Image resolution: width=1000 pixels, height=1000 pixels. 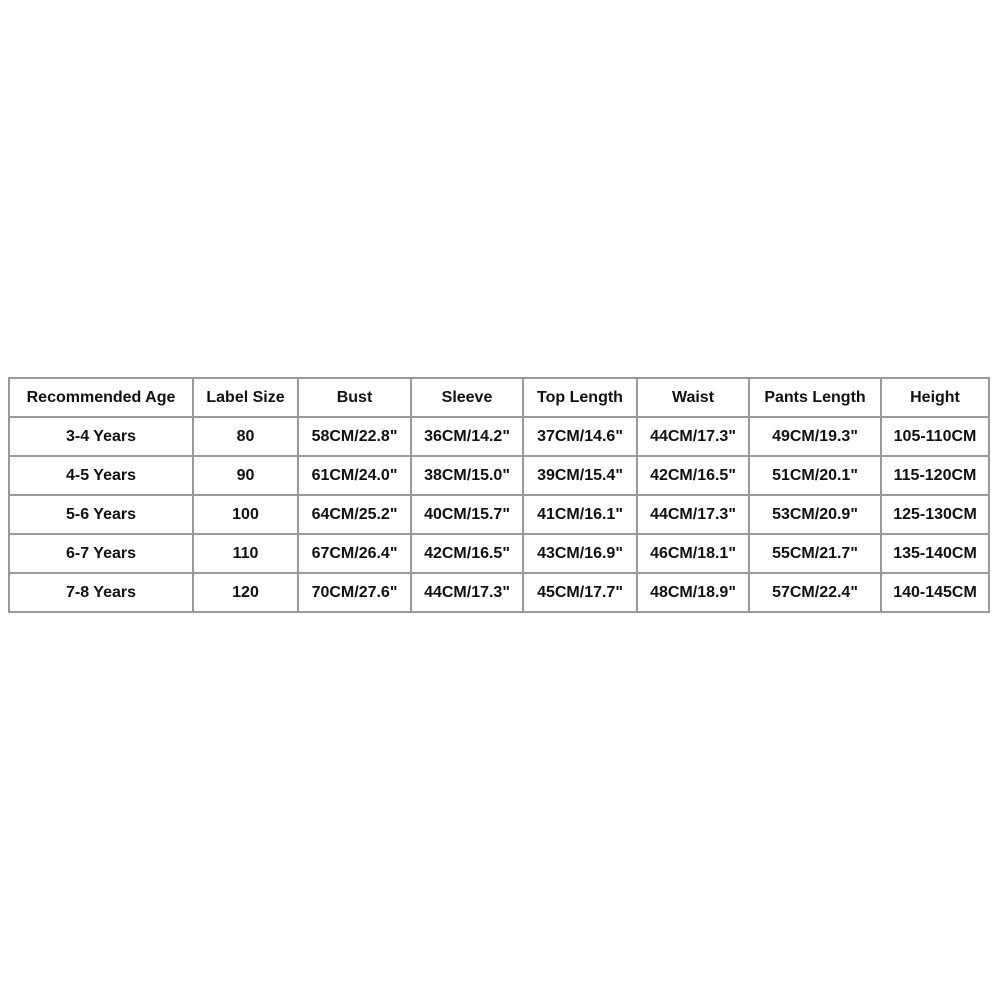 I want to click on cell-height: 140-145CM, so click(x=935, y=592).